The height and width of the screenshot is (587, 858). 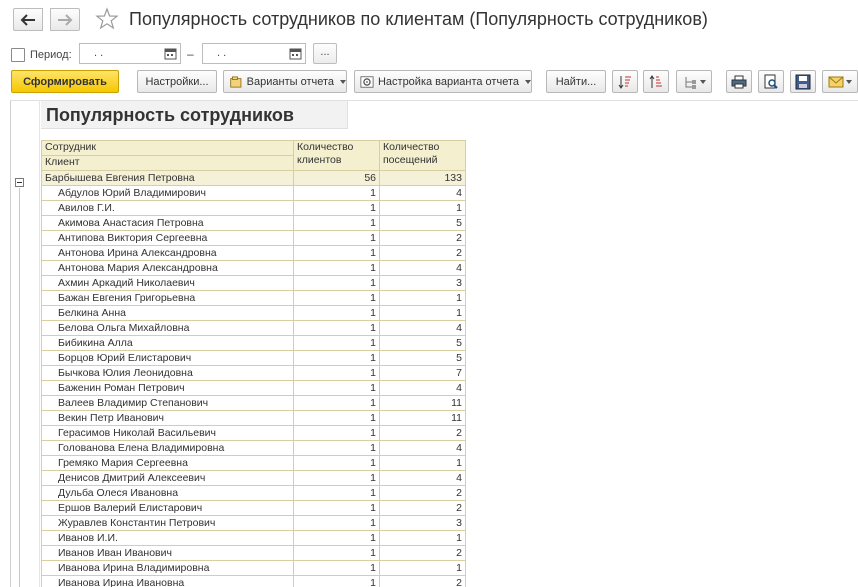 I want to click on table-row: Бажан Евгения Григорьевна 1 1, so click(x=253, y=298).